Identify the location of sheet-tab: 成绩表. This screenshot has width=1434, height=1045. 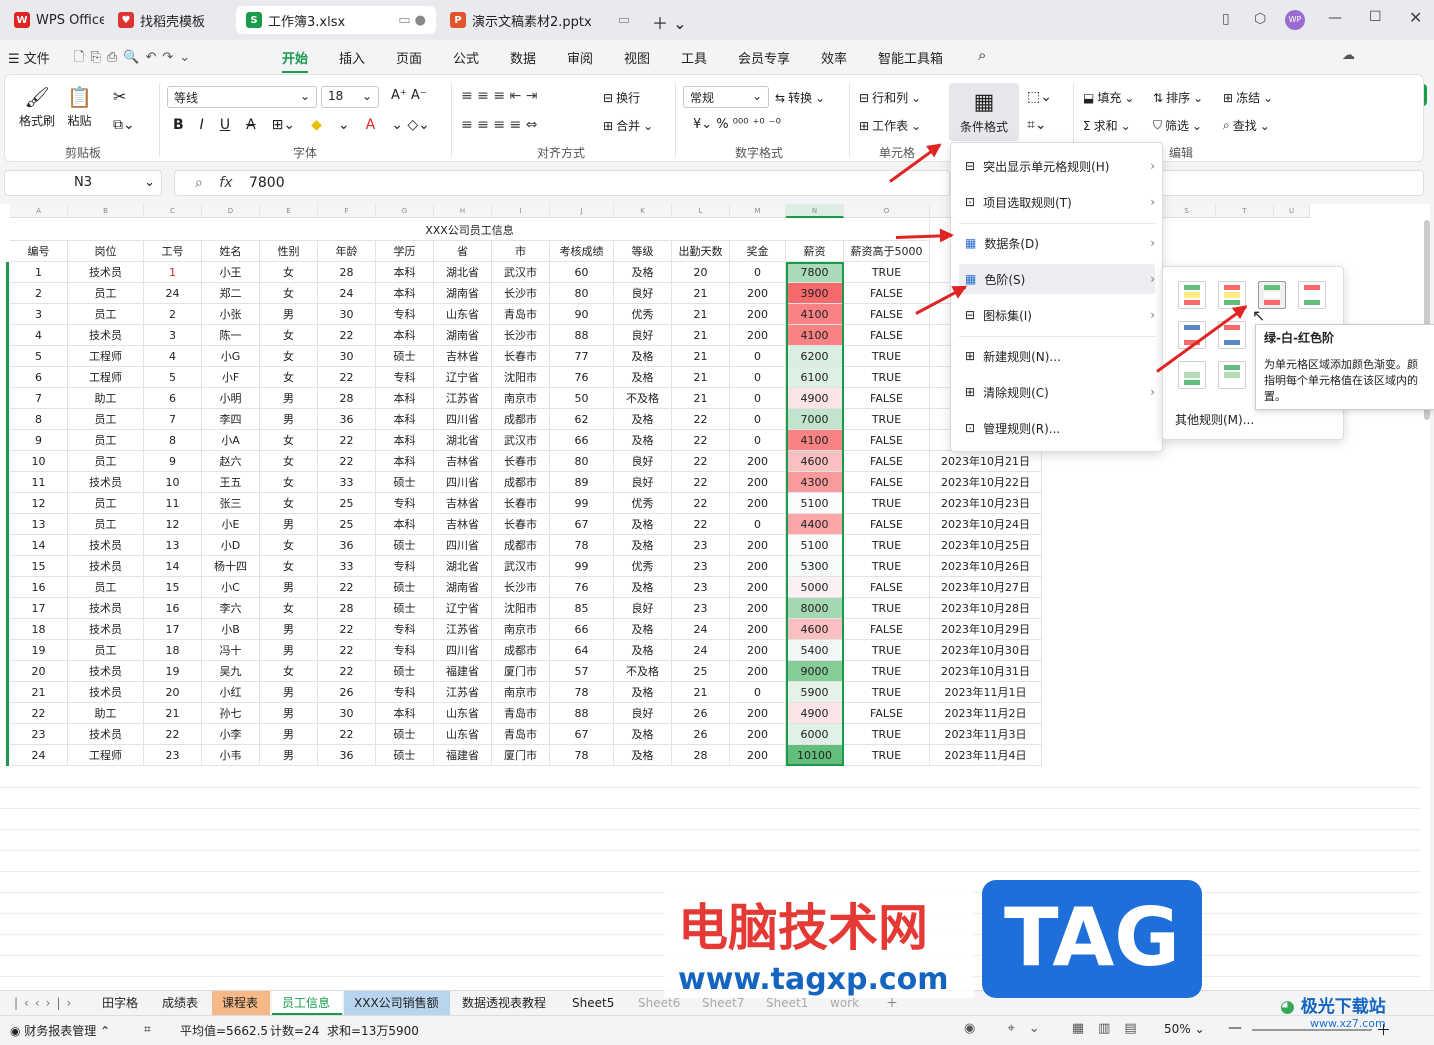
(181, 1003).